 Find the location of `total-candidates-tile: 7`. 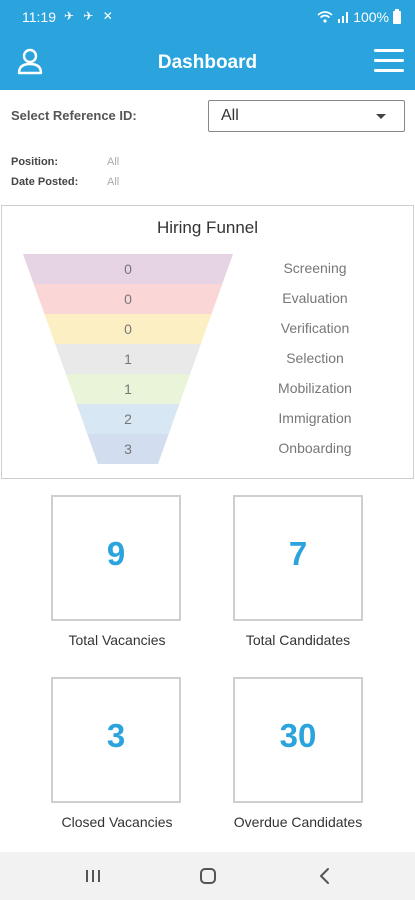

total-candidates-tile: 7 is located at coordinates (298, 558).